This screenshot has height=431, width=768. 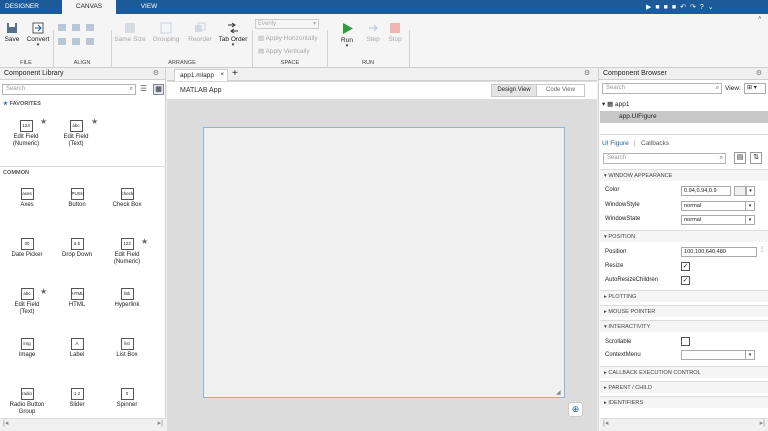 What do you see at coordinates (713, 7) in the screenshot?
I see `expand-icon: ⌄` at bounding box center [713, 7].